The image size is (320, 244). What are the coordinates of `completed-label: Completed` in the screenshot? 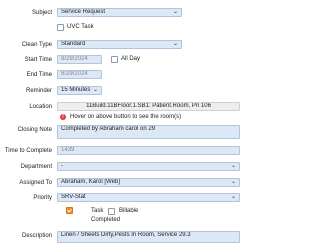 It's located at (106, 220).